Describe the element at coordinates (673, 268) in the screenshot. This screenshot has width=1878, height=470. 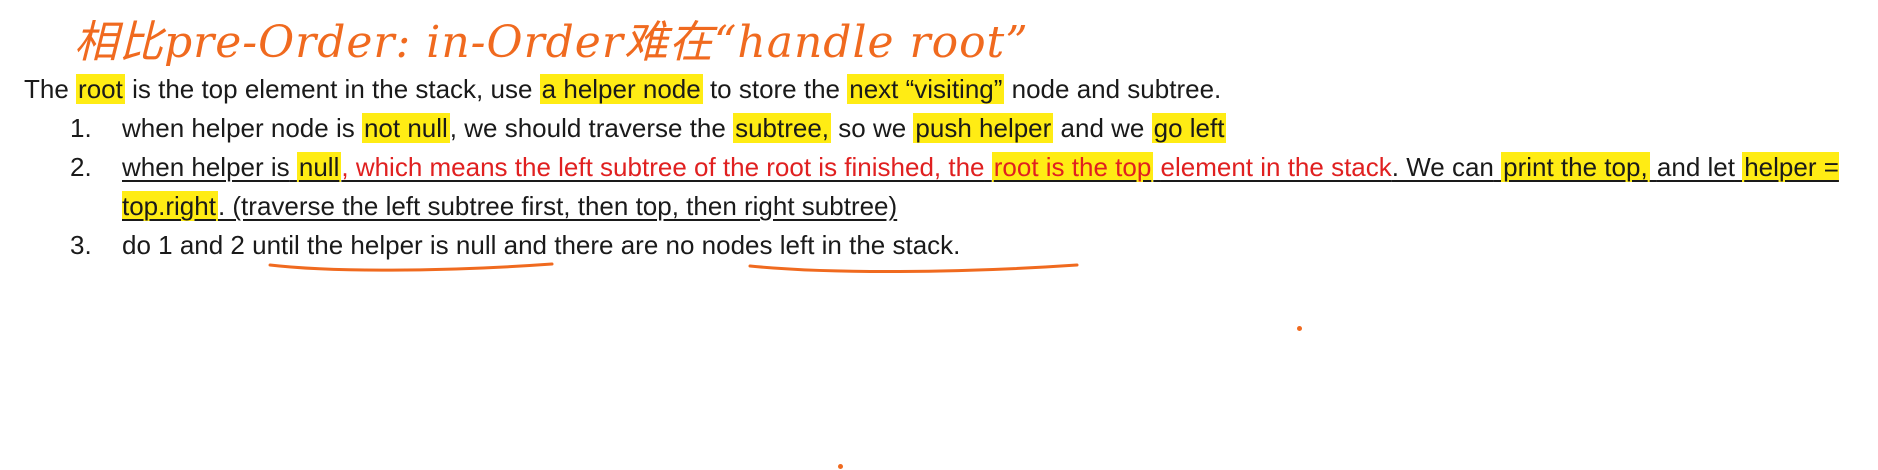
I see `handwritten-annotations` at that location.